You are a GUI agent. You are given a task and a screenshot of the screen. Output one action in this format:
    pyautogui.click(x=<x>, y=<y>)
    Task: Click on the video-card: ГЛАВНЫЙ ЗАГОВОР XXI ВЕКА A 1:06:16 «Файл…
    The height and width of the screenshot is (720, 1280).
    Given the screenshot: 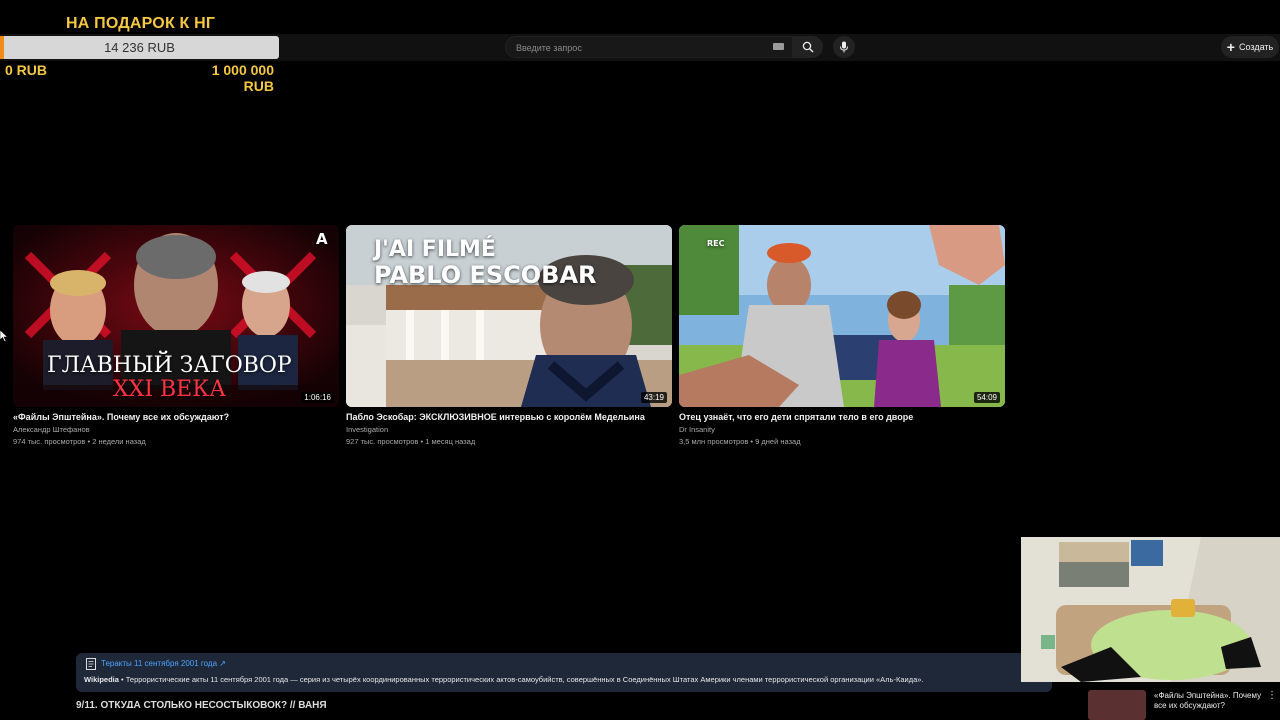 What is the action you would take?
    pyautogui.click(x=176, y=335)
    